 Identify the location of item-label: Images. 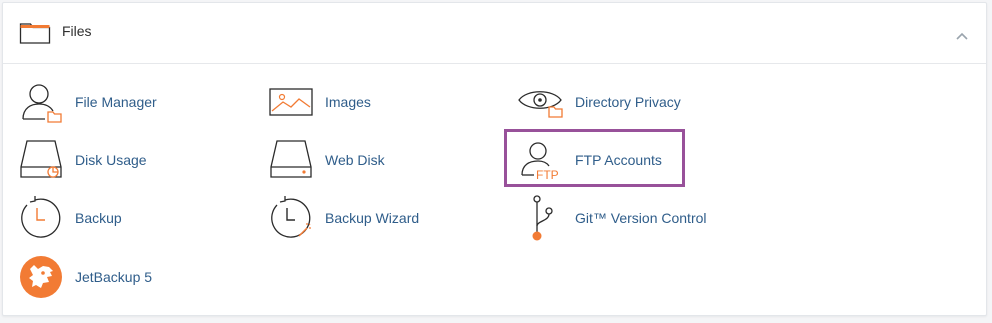
(348, 102).